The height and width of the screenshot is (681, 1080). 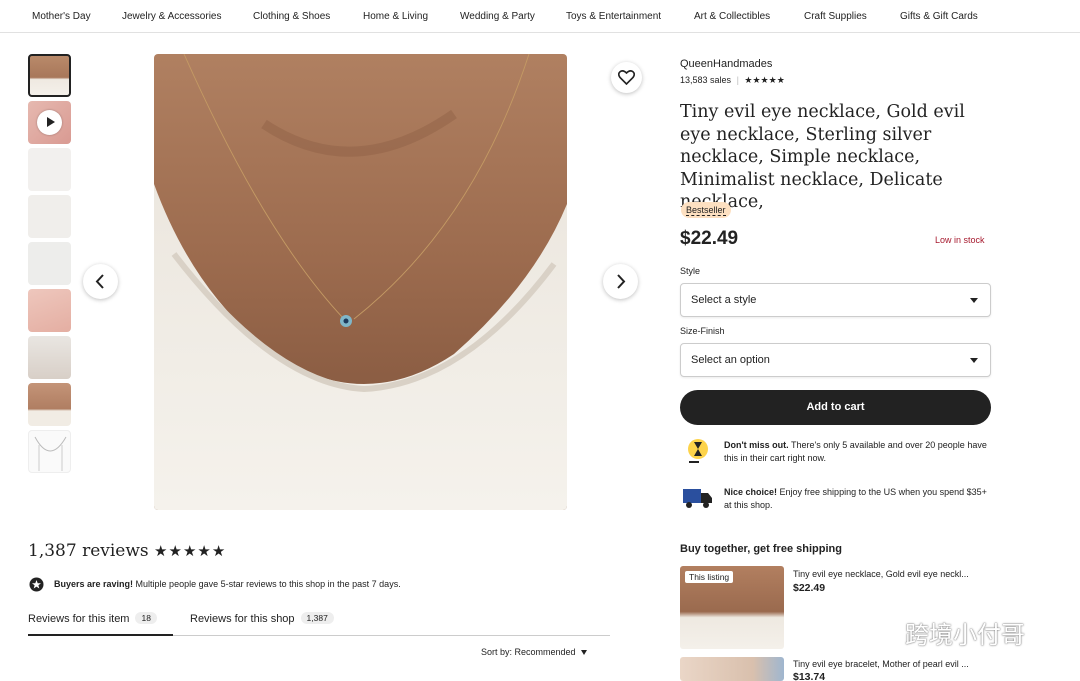 I want to click on nav-item-art: Art & Collectibles, so click(x=732, y=16).